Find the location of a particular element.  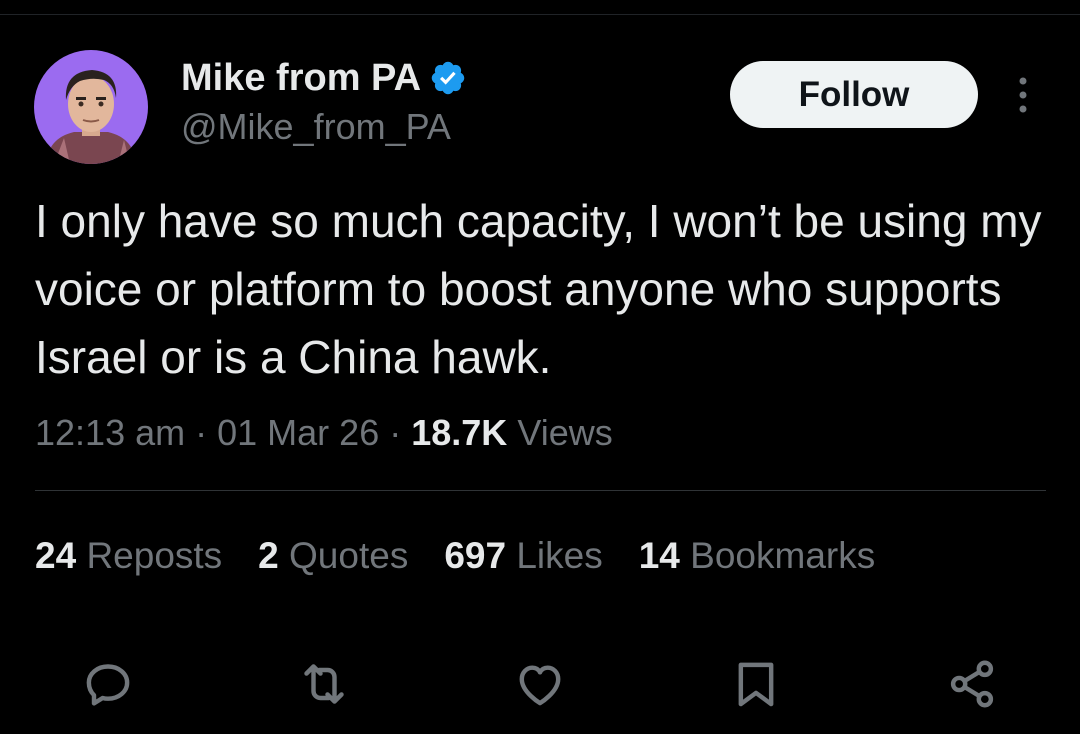

repost-icon is located at coordinates (324, 684).